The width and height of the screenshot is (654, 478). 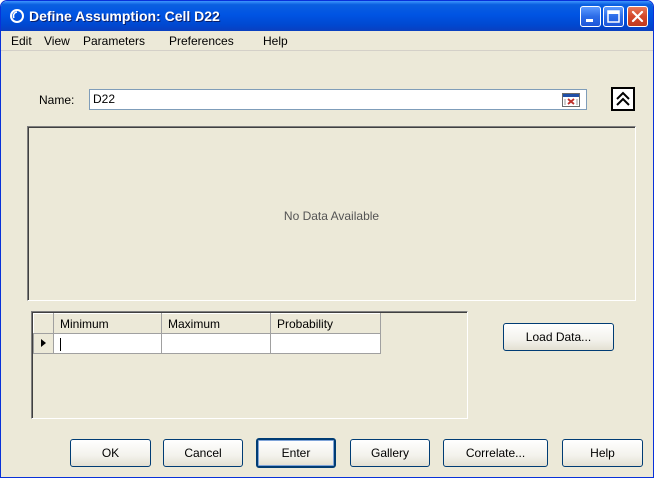 I want to click on crystal-ball-icon, so click(x=17, y=16).